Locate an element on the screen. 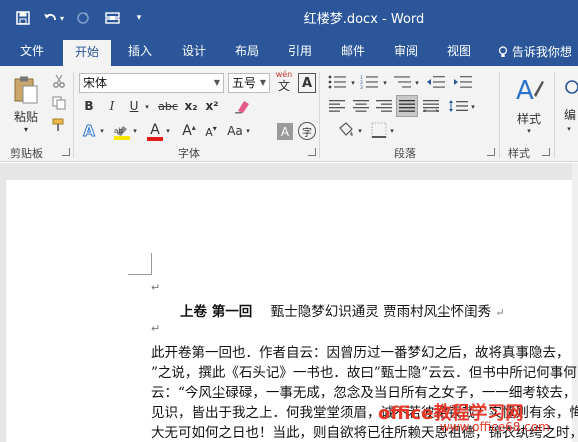  cut-icon is located at coordinates (59, 81).